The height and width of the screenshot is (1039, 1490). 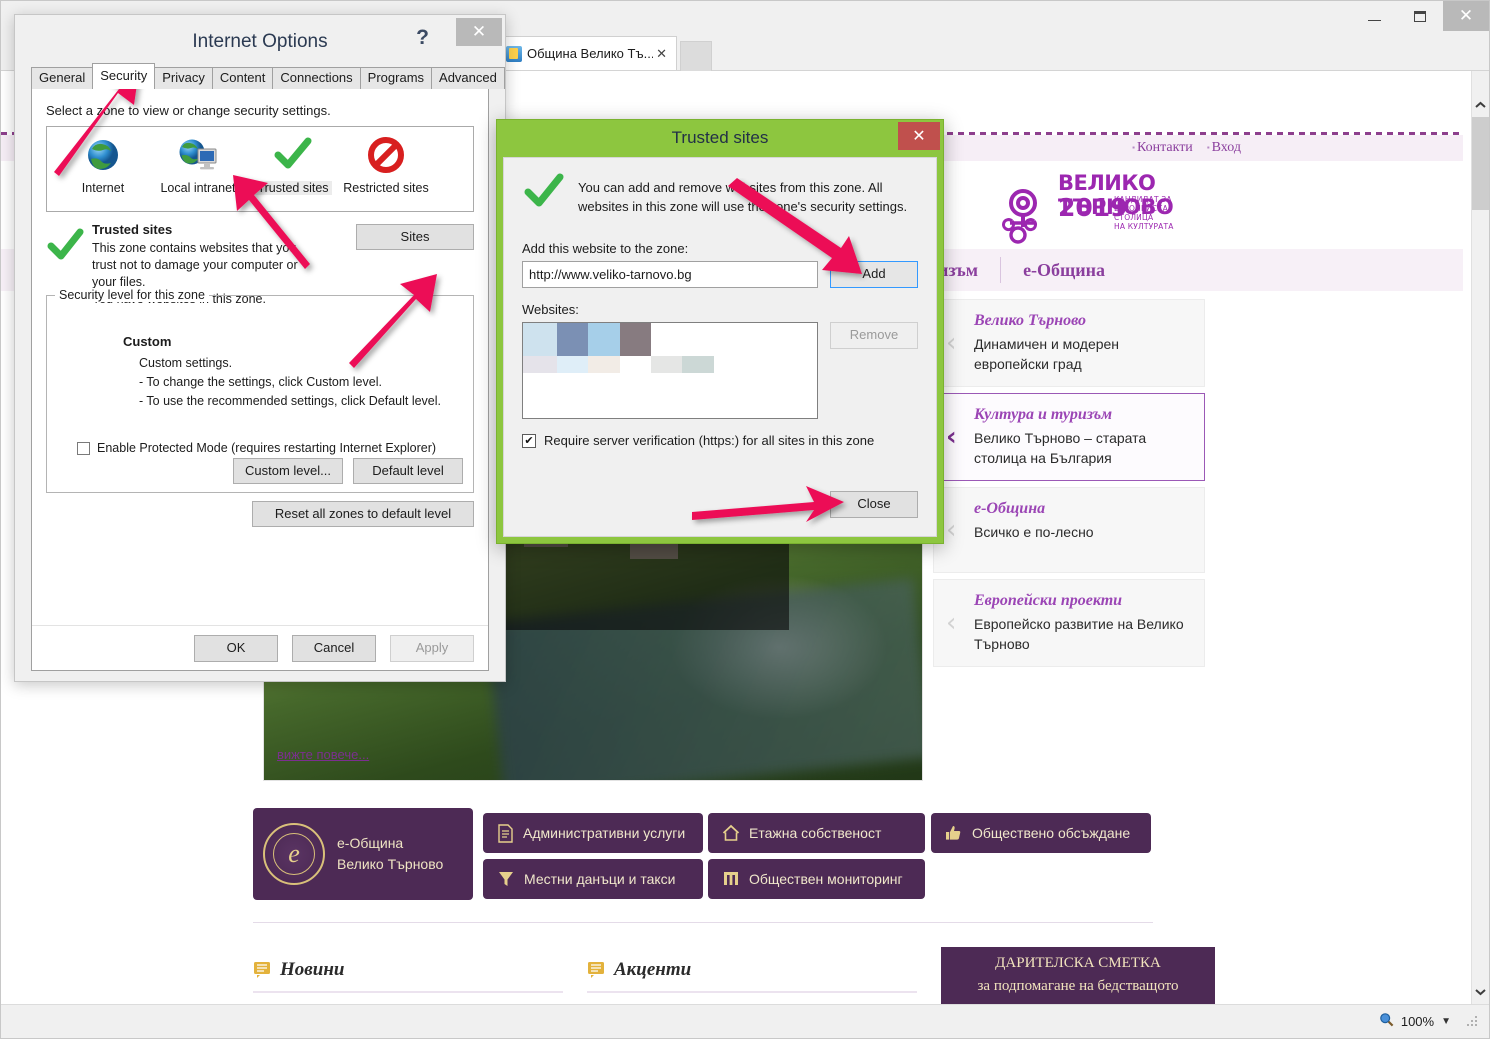 I want to click on zoom-level: 100%, so click(x=1417, y=1021).